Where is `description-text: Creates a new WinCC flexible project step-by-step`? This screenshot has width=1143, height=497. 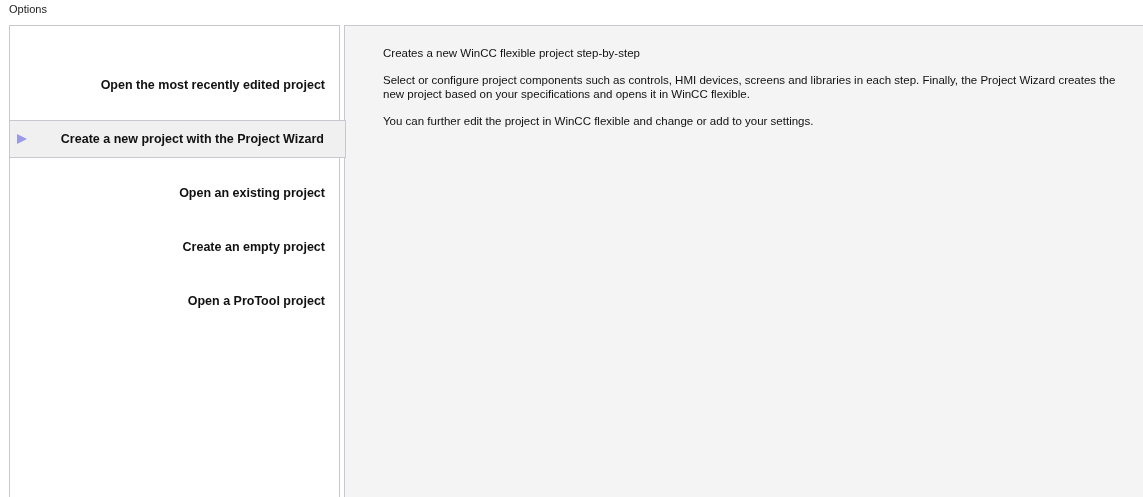
description-text: Creates a new WinCC flexible project step-by-step is located at coordinates (512, 53).